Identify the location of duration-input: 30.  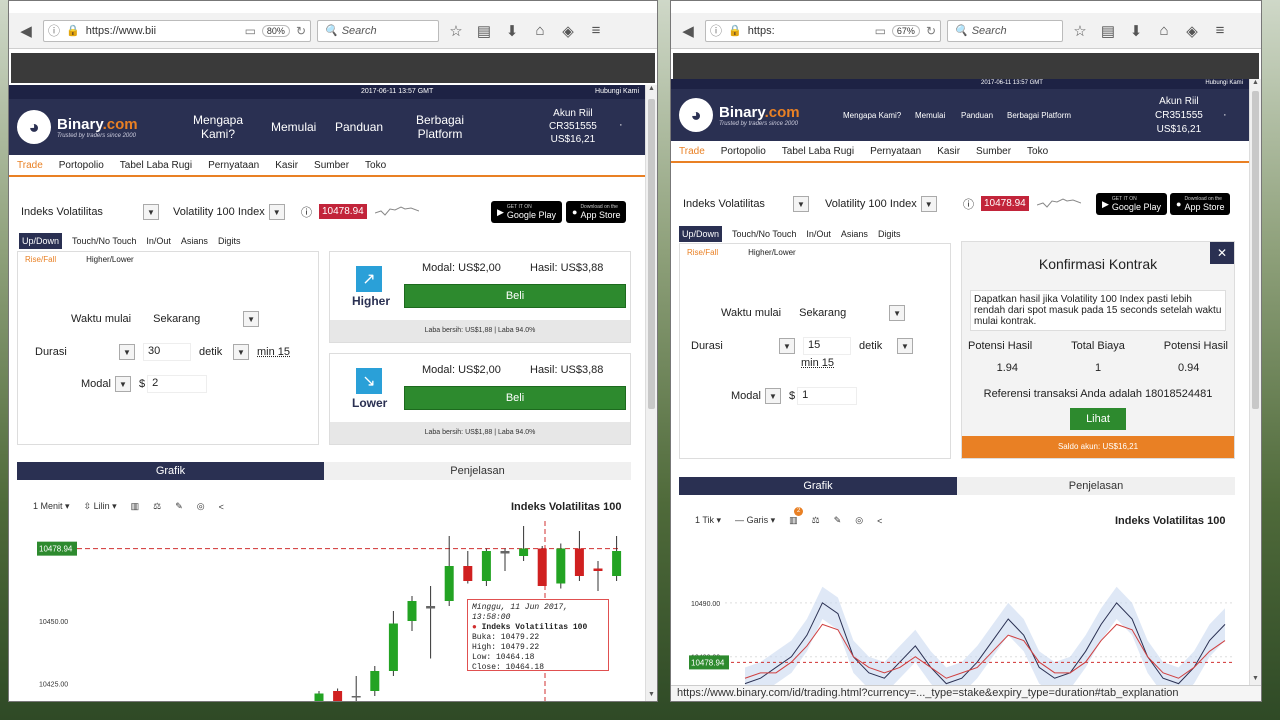
(167, 352).